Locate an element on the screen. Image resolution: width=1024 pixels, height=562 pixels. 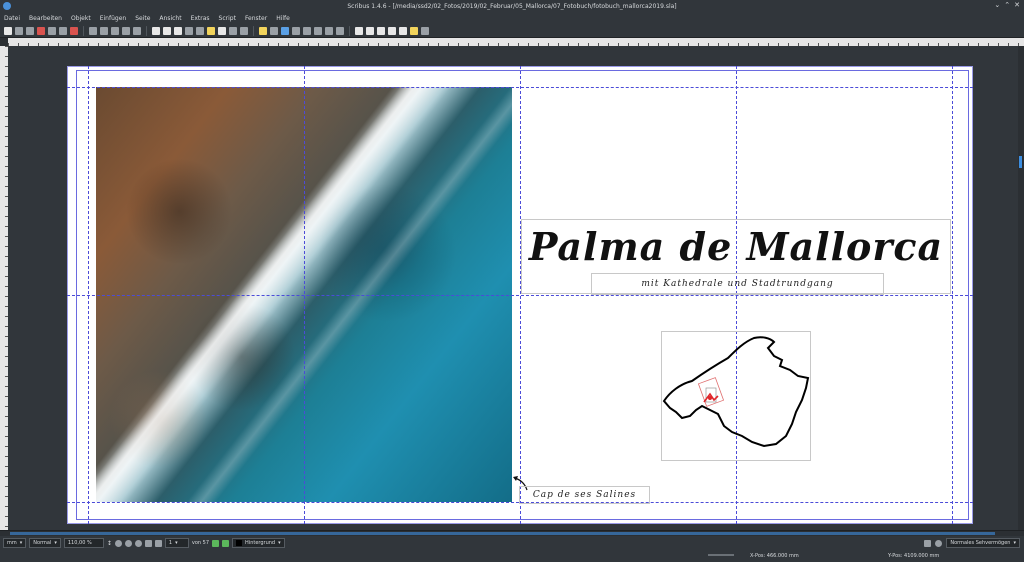
copy-properties-icon is located at coordinates (329, 30).